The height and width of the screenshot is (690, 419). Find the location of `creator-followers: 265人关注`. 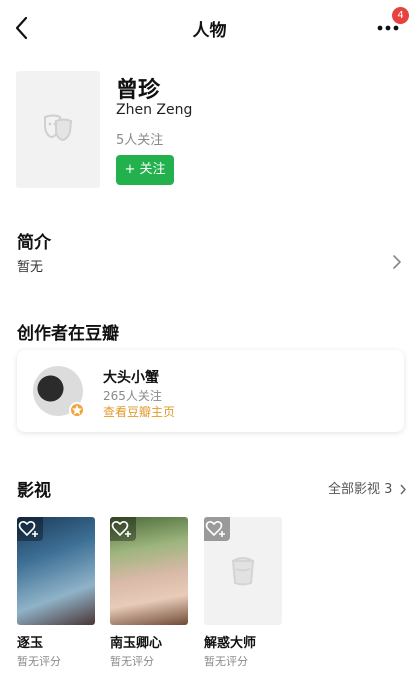

creator-followers: 265人关注 is located at coordinates (132, 396).